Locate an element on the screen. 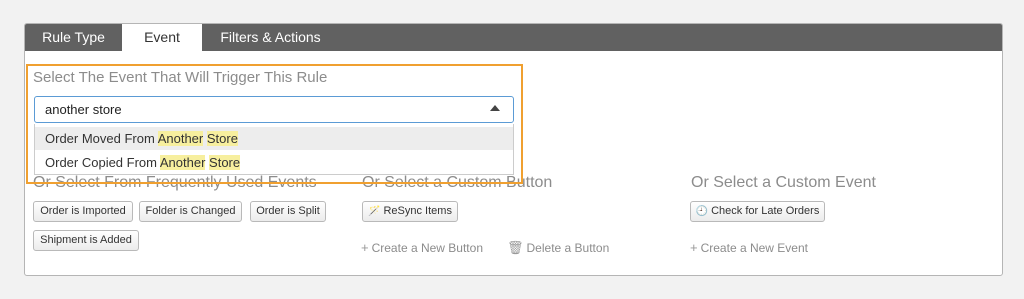 Image resolution: width=1024 pixels, height=299 pixels. create-event-link: + Create a New Event is located at coordinates (749, 247).